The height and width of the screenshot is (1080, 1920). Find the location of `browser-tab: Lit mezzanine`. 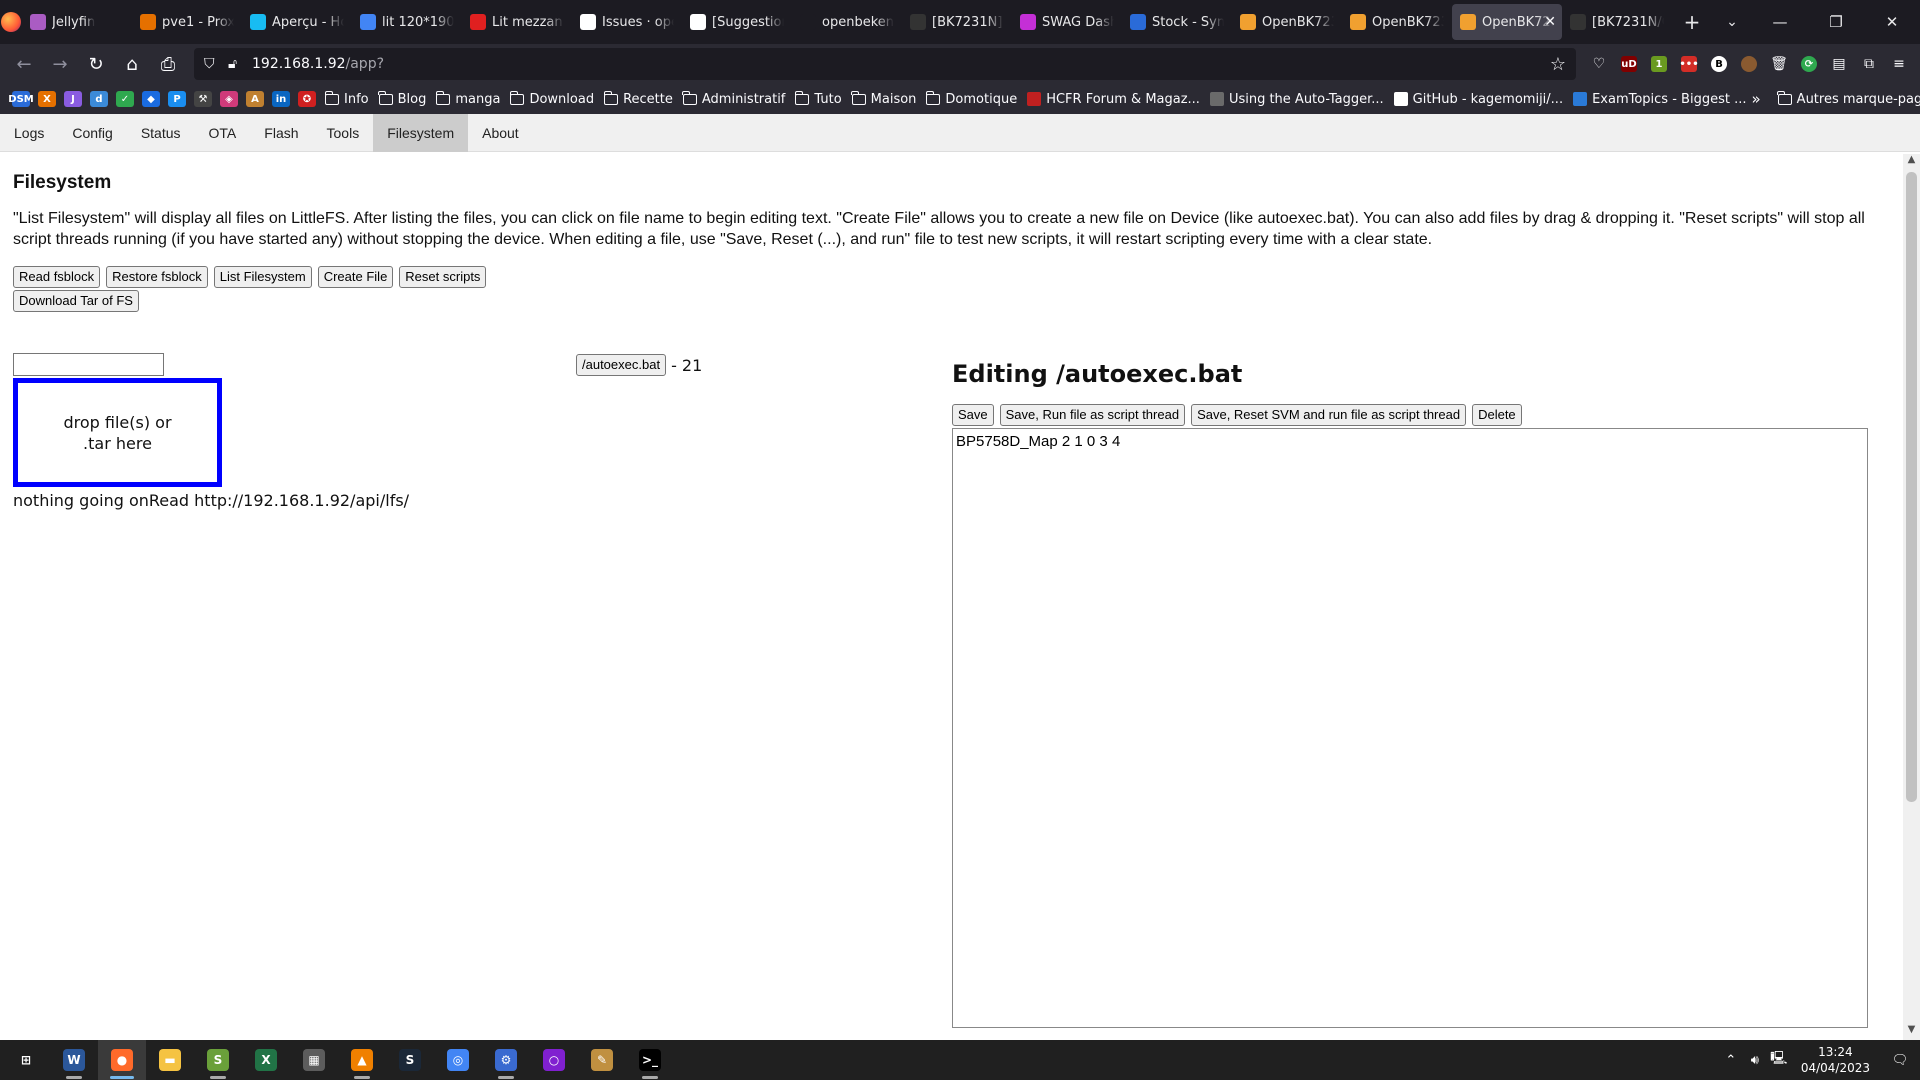

browser-tab: Lit mezzanine is located at coordinates (517, 22).